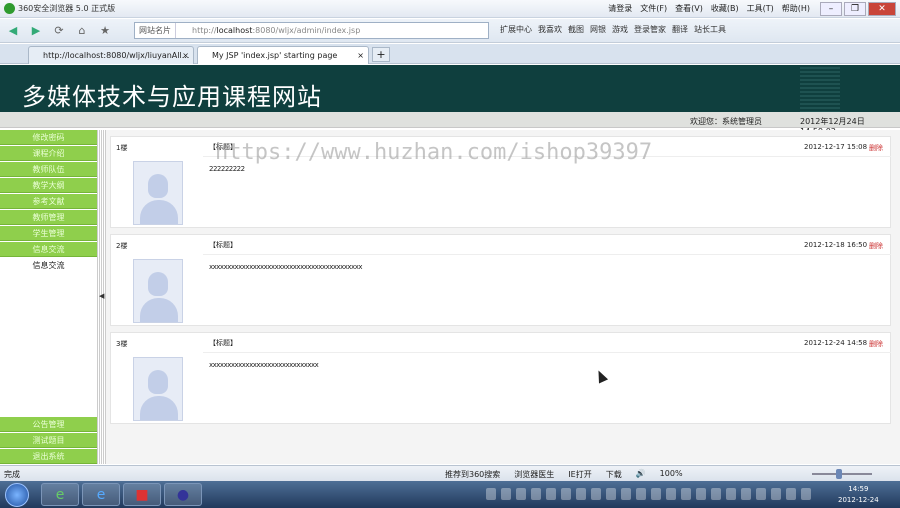 The image size is (900, 508). Describe the element at coordinates (725, 8) in the screenshot. I see `menu-favorites: 收藏(B)` at that location.